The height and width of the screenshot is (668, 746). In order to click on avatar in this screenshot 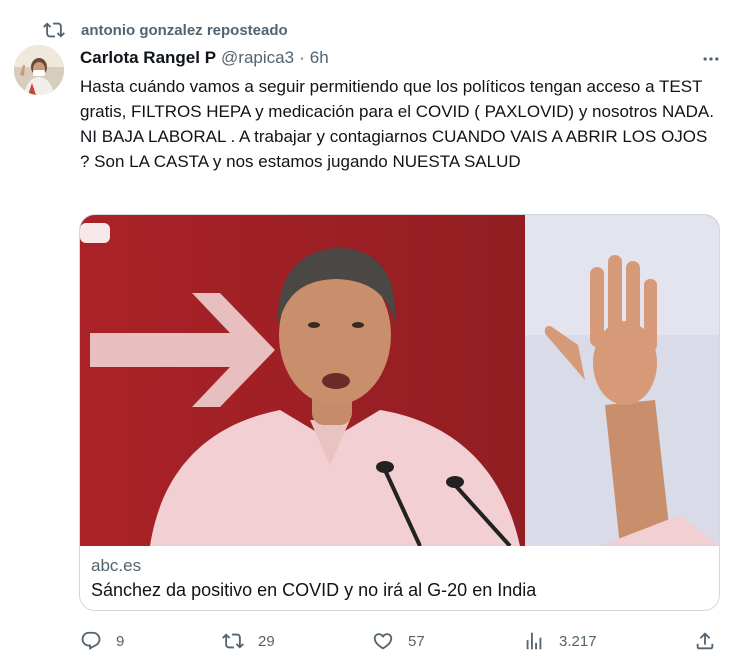, I will do `click(39, 70)`.